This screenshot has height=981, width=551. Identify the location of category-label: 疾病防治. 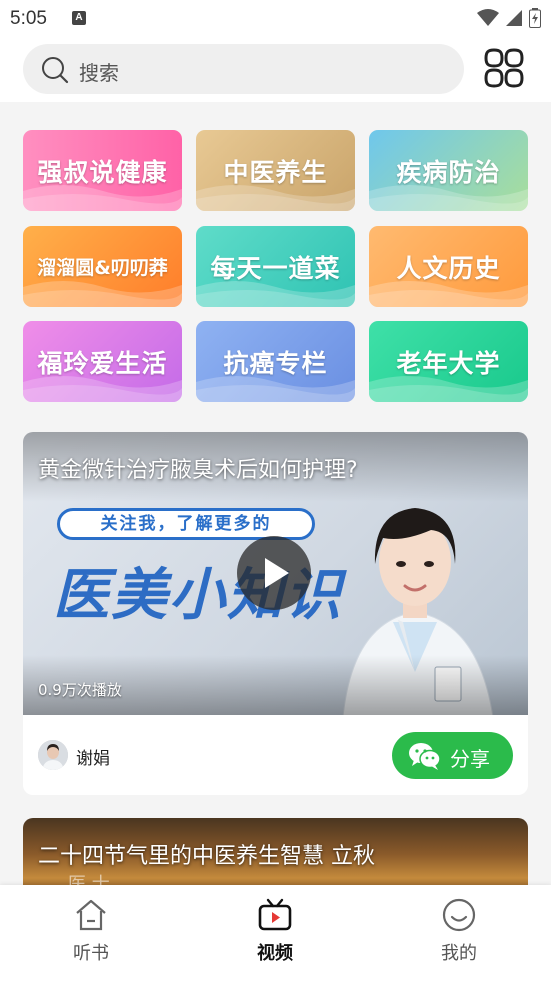
(448, 172).